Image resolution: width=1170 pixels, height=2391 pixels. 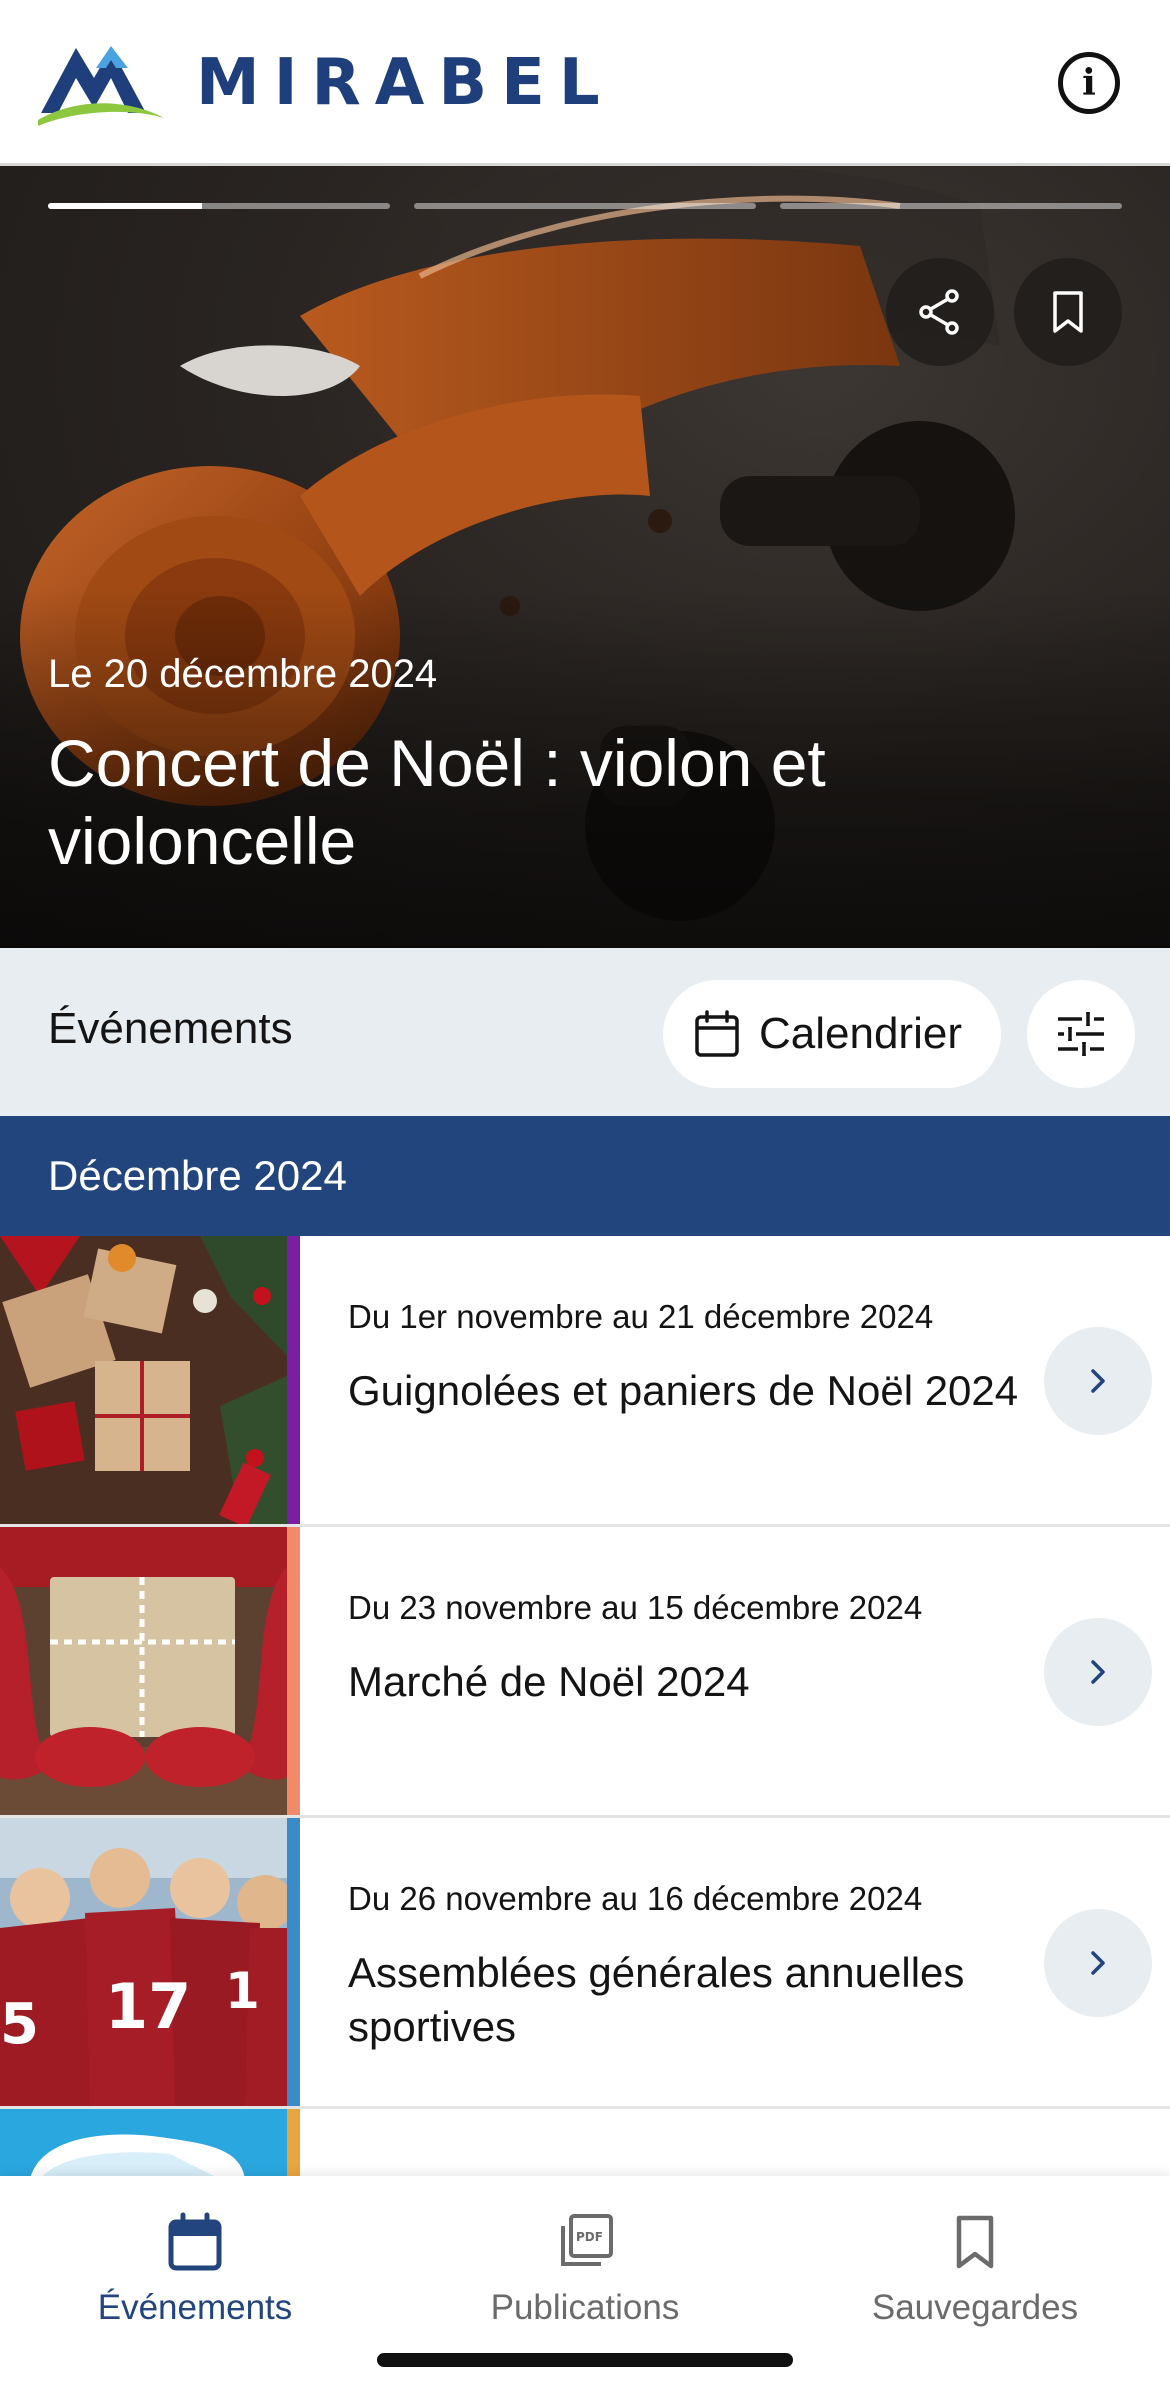 What do you see at coordinates (635, 1607) in the screenshot?
I see `event-date: Du 23 novembre au 15 décembre 2024` at bounding box center [635, 1607].